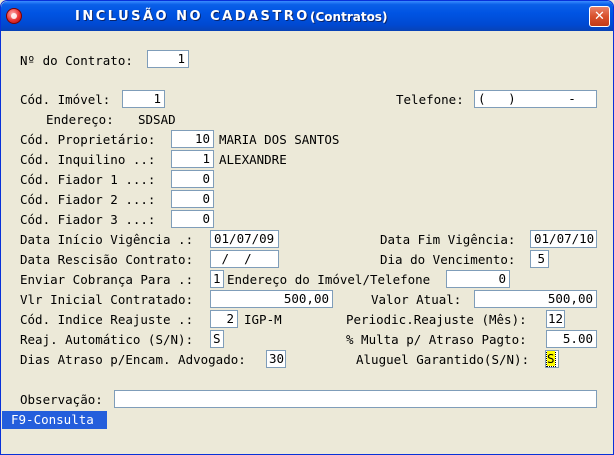 The image size is (614, 455). What do you see at coordinates (244, 259) in the screenshot?
I see `termination-date-field: / /` at bounding box center [244, 259].